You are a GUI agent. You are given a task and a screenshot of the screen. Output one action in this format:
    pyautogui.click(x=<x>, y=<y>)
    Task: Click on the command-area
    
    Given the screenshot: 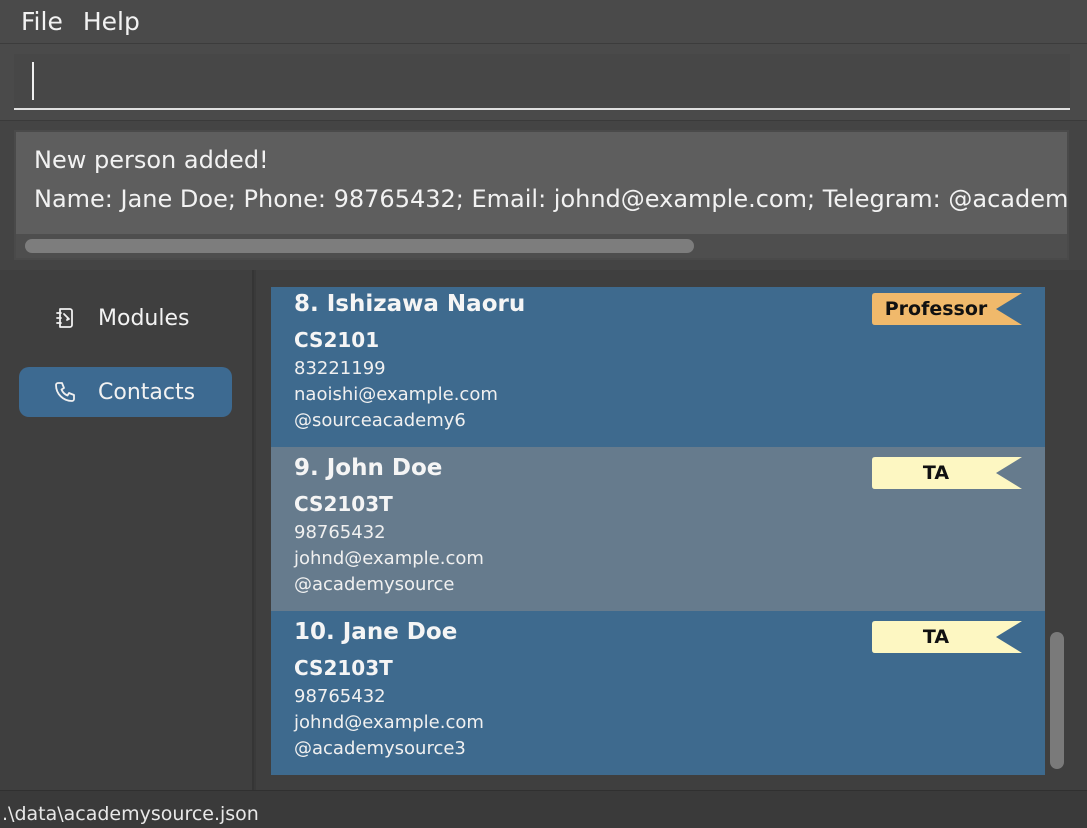 What is the action you would take?
    pyautogui.click(x=543, y=82)
    